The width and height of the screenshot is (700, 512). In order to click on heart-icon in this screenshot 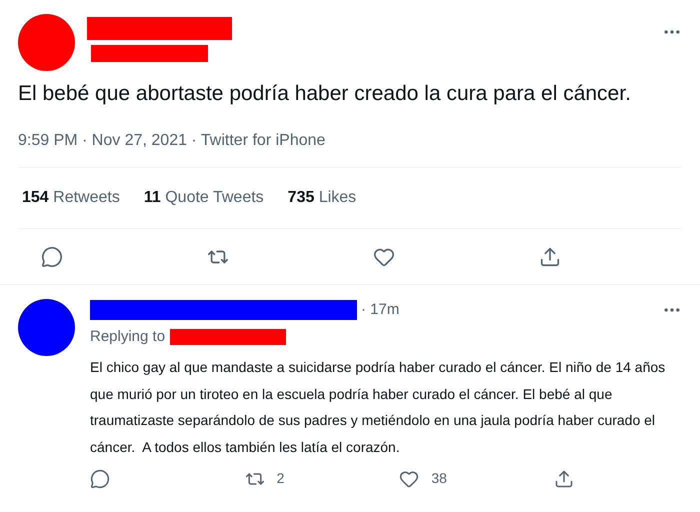, I will do `click(409, 478)`.